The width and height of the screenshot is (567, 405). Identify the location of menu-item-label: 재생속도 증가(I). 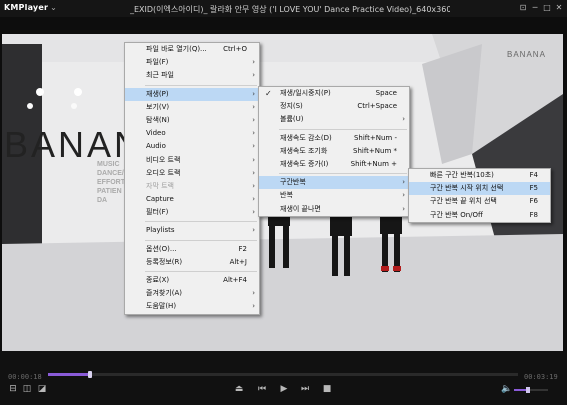
(304, 163).